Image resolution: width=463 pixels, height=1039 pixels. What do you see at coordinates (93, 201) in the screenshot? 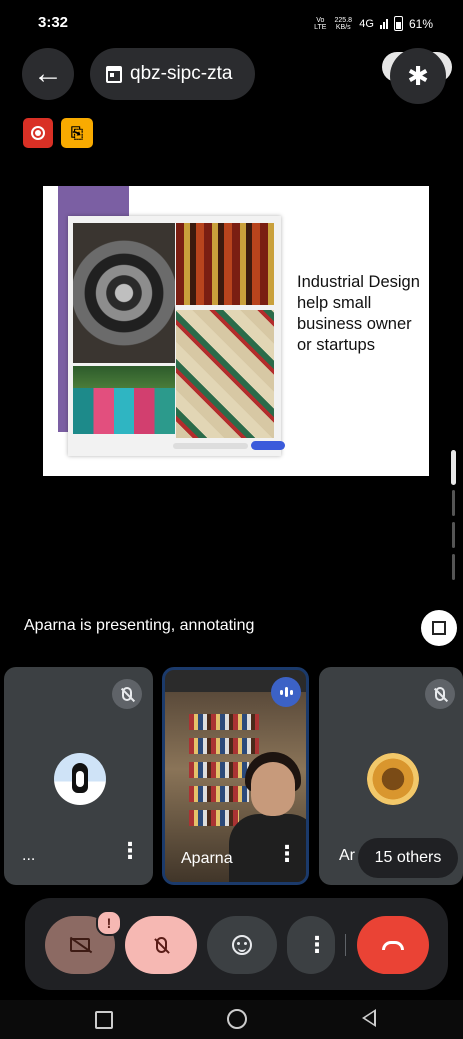
I see `slide-accent-bar` at bounding box center [93, 201].